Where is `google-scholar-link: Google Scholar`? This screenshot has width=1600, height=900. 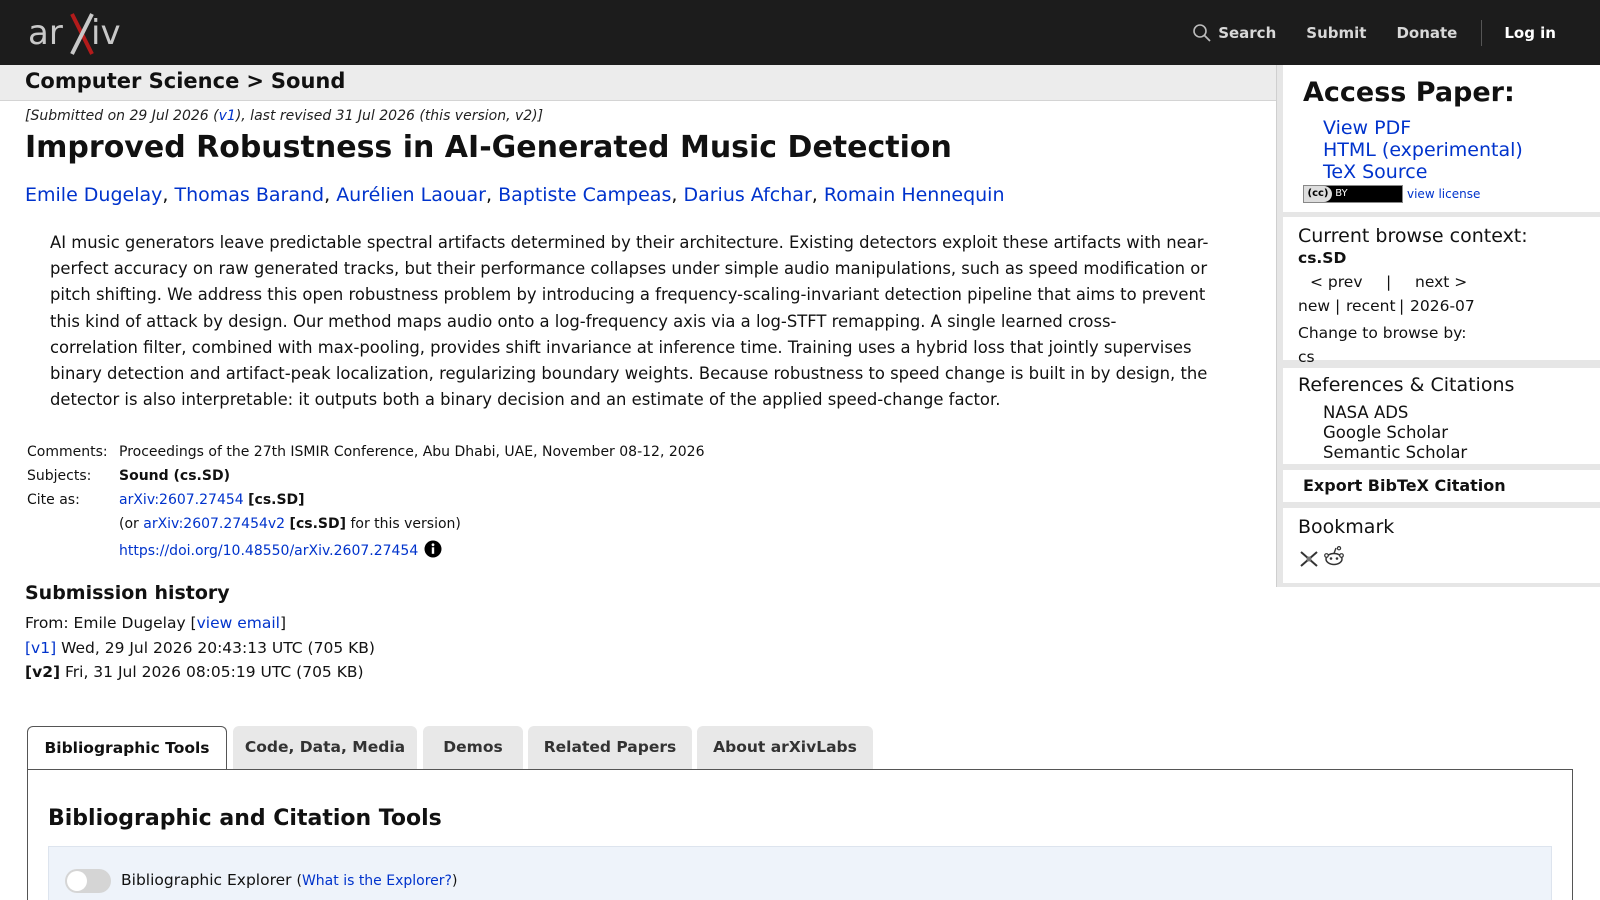 google-scholar-link: Google Scholar is located at coordinates (1385, 432).